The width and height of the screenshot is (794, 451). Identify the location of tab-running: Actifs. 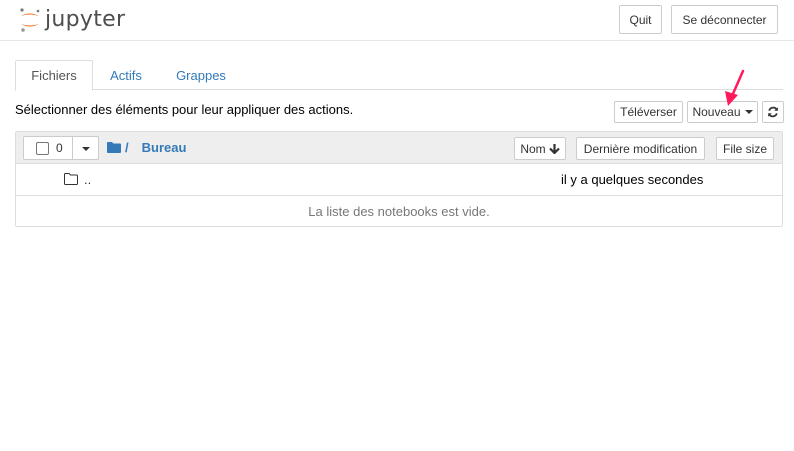
(126, 75).